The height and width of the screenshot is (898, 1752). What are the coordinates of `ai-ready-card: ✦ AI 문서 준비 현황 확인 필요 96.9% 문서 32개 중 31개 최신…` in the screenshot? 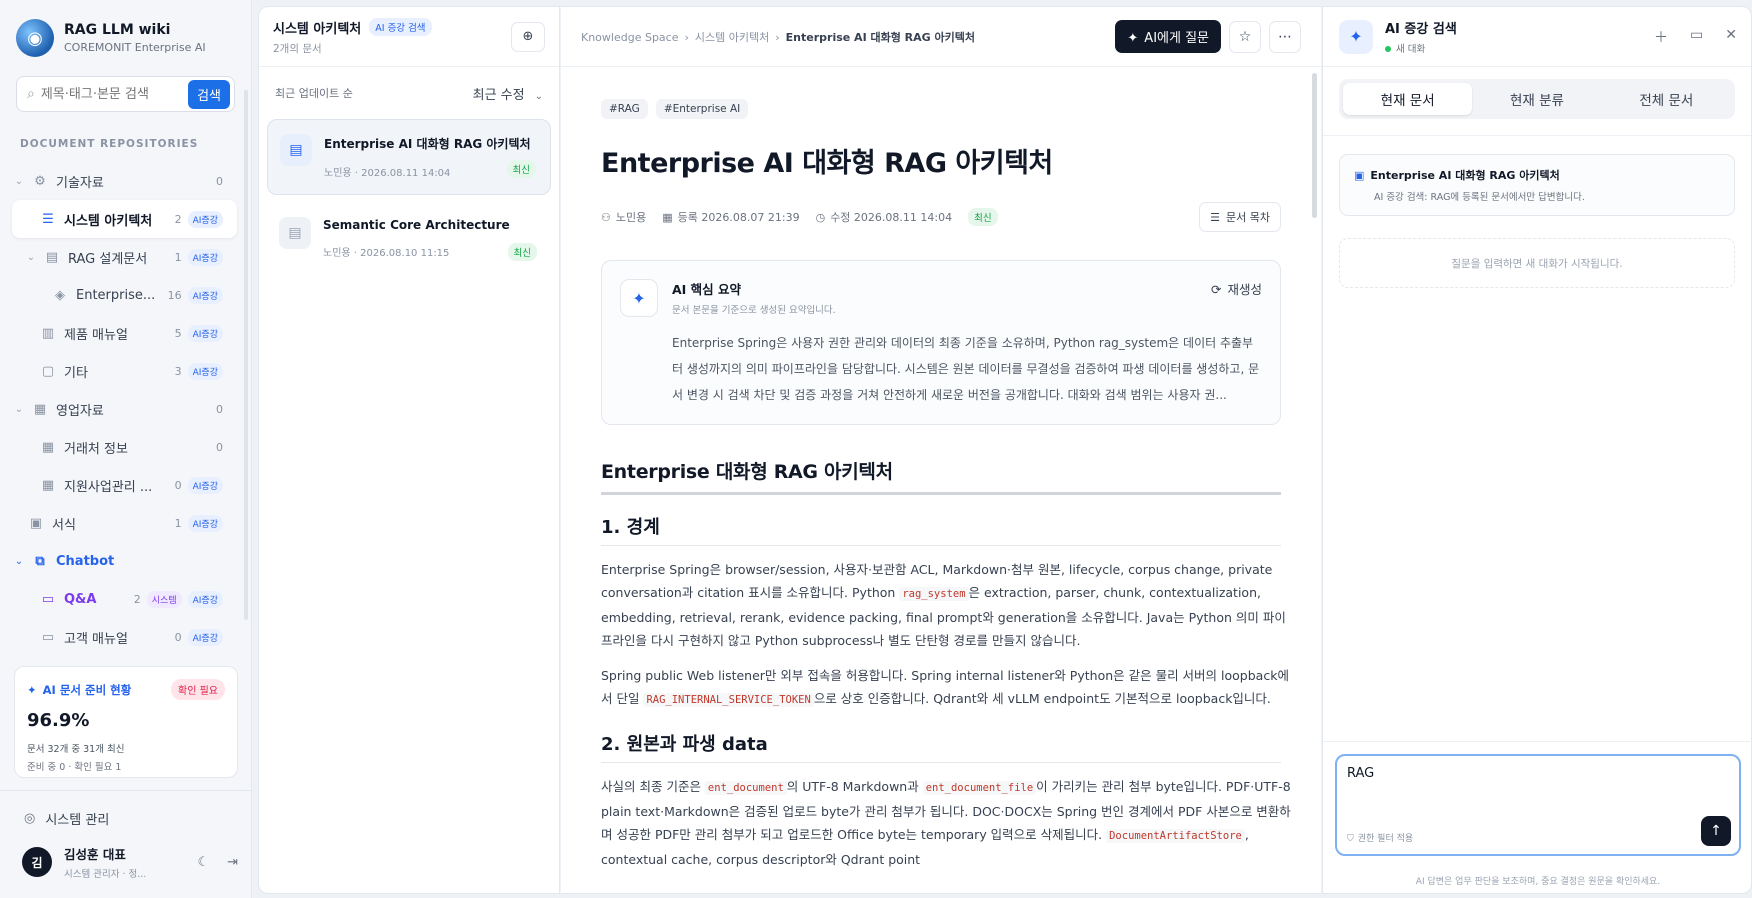 It's located at (126, 722).